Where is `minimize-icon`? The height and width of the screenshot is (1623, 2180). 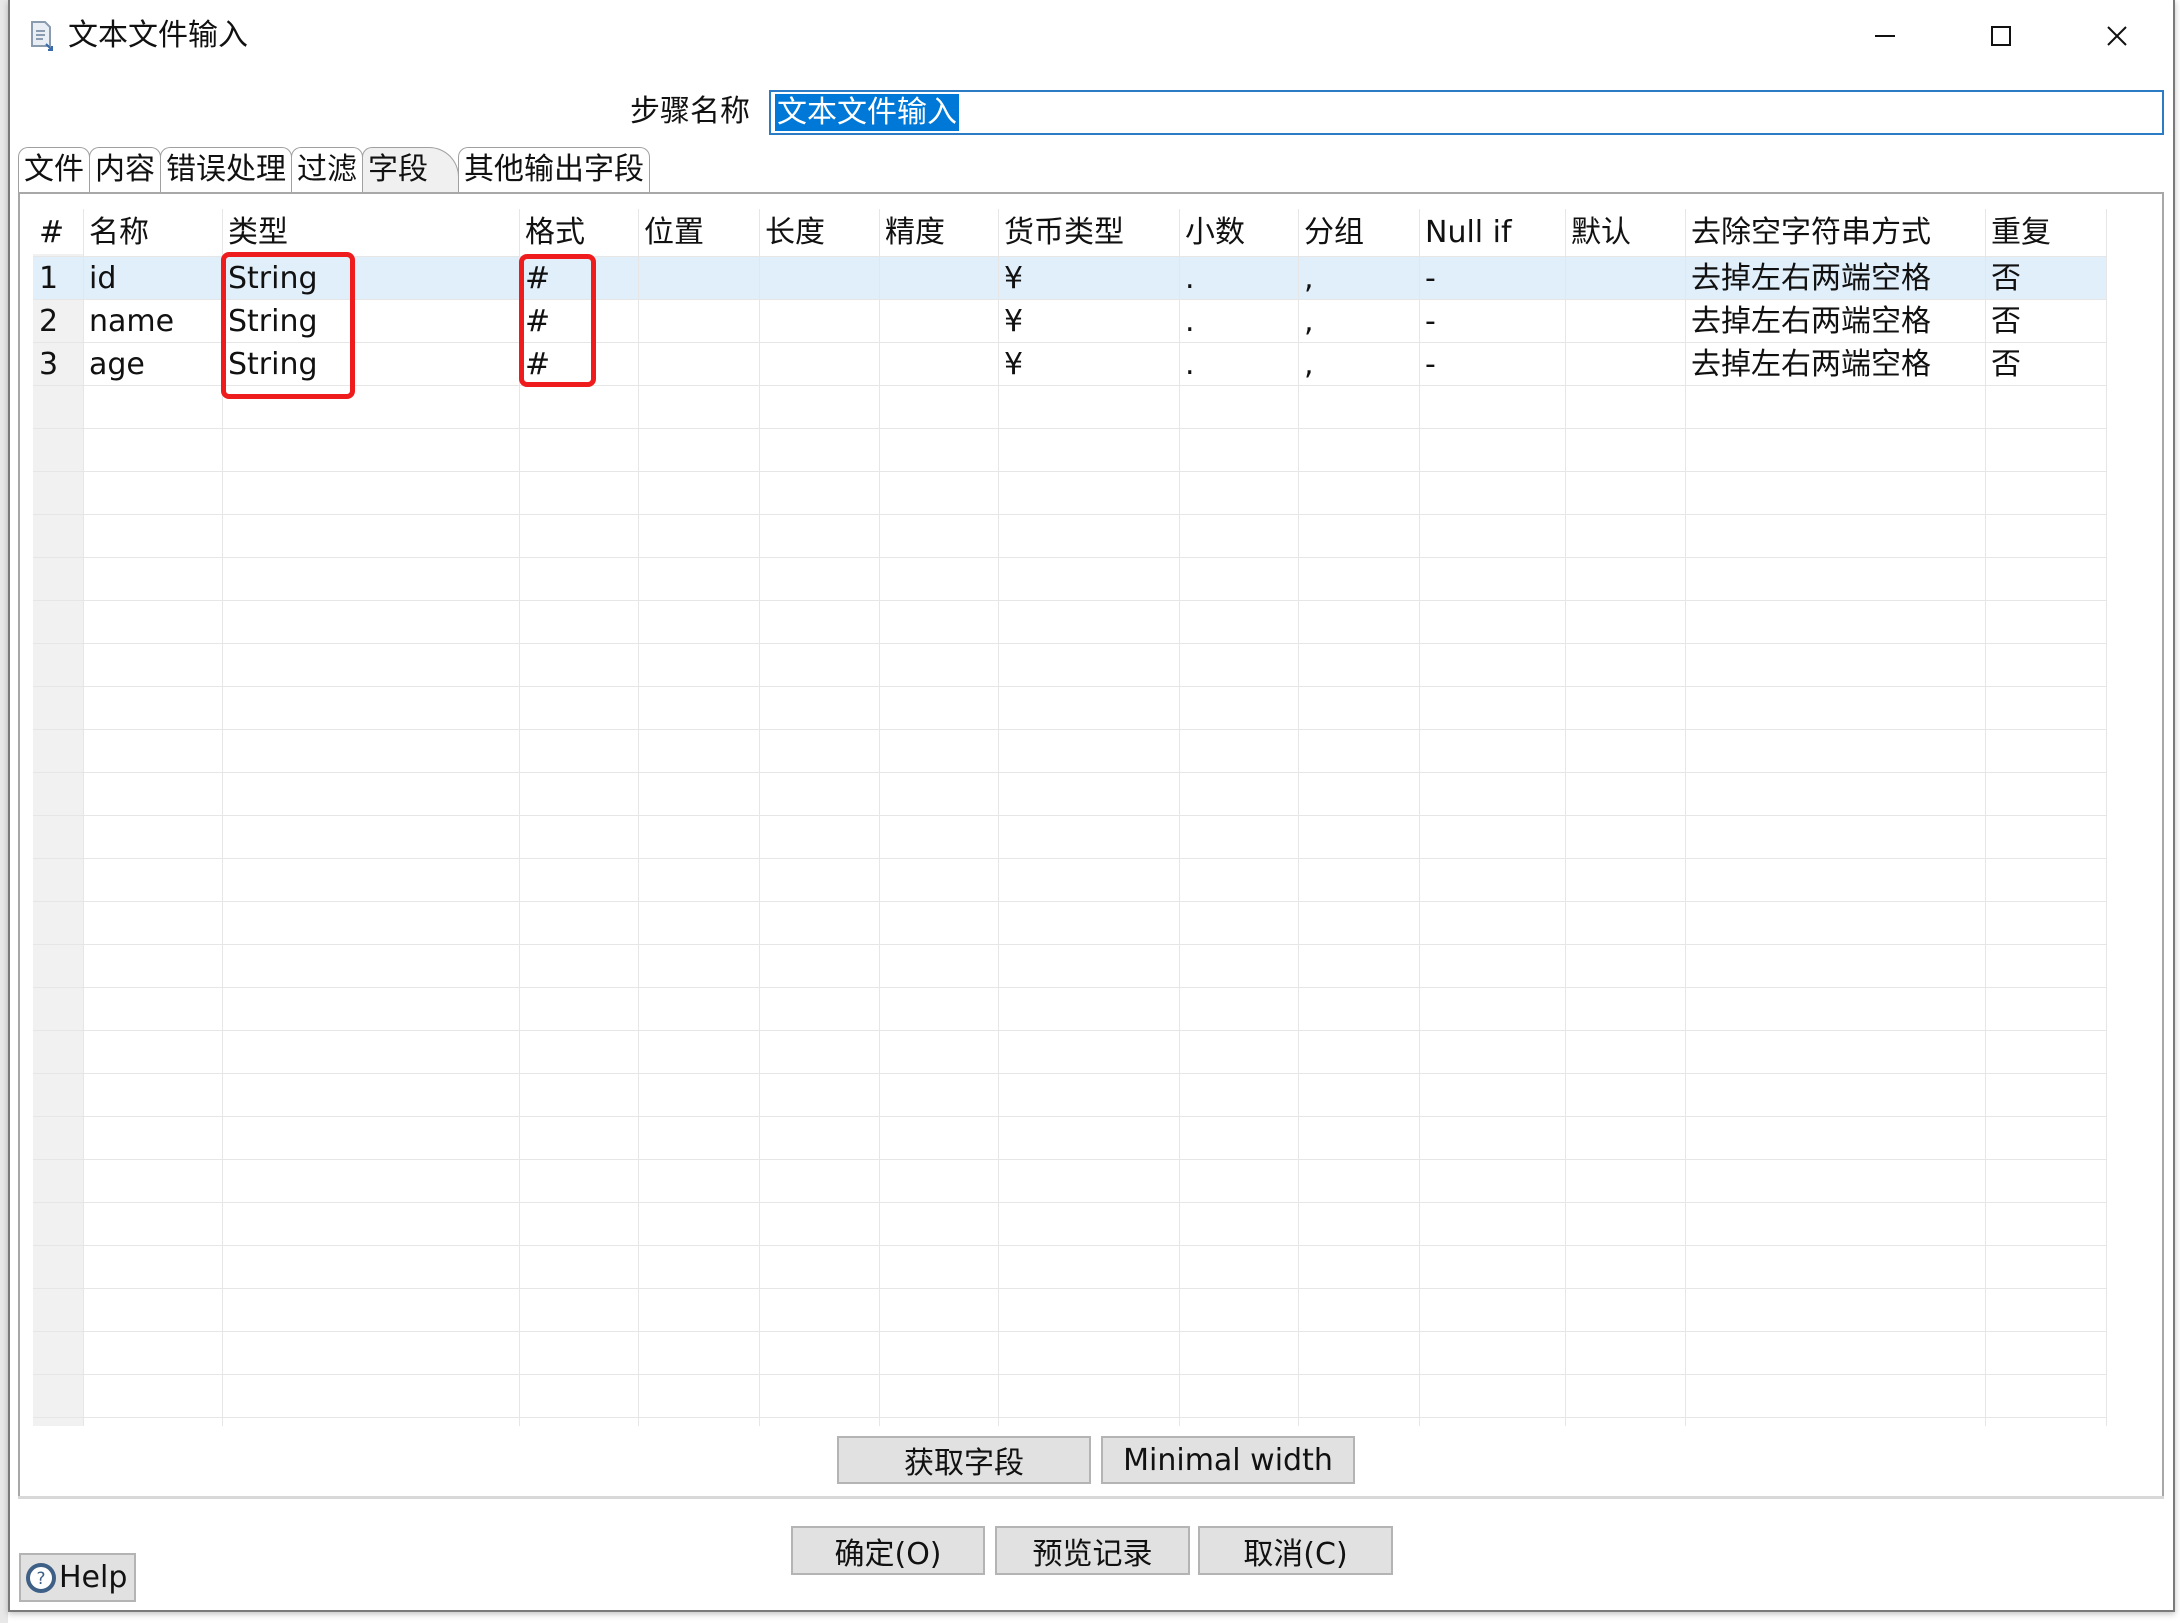
minimize-icon is located at coordinates (1885, 36).